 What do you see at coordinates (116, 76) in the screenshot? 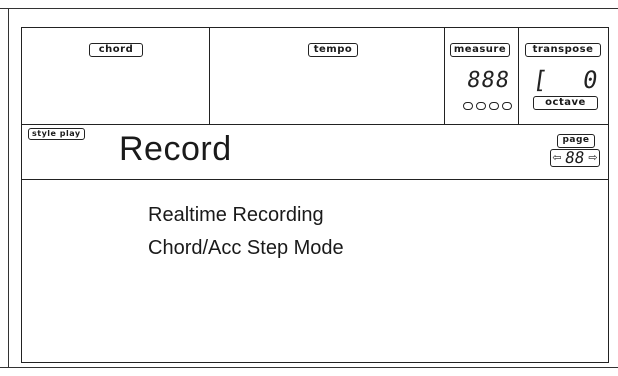
I see `chord-section: chord` at bounding box center [116, 76].